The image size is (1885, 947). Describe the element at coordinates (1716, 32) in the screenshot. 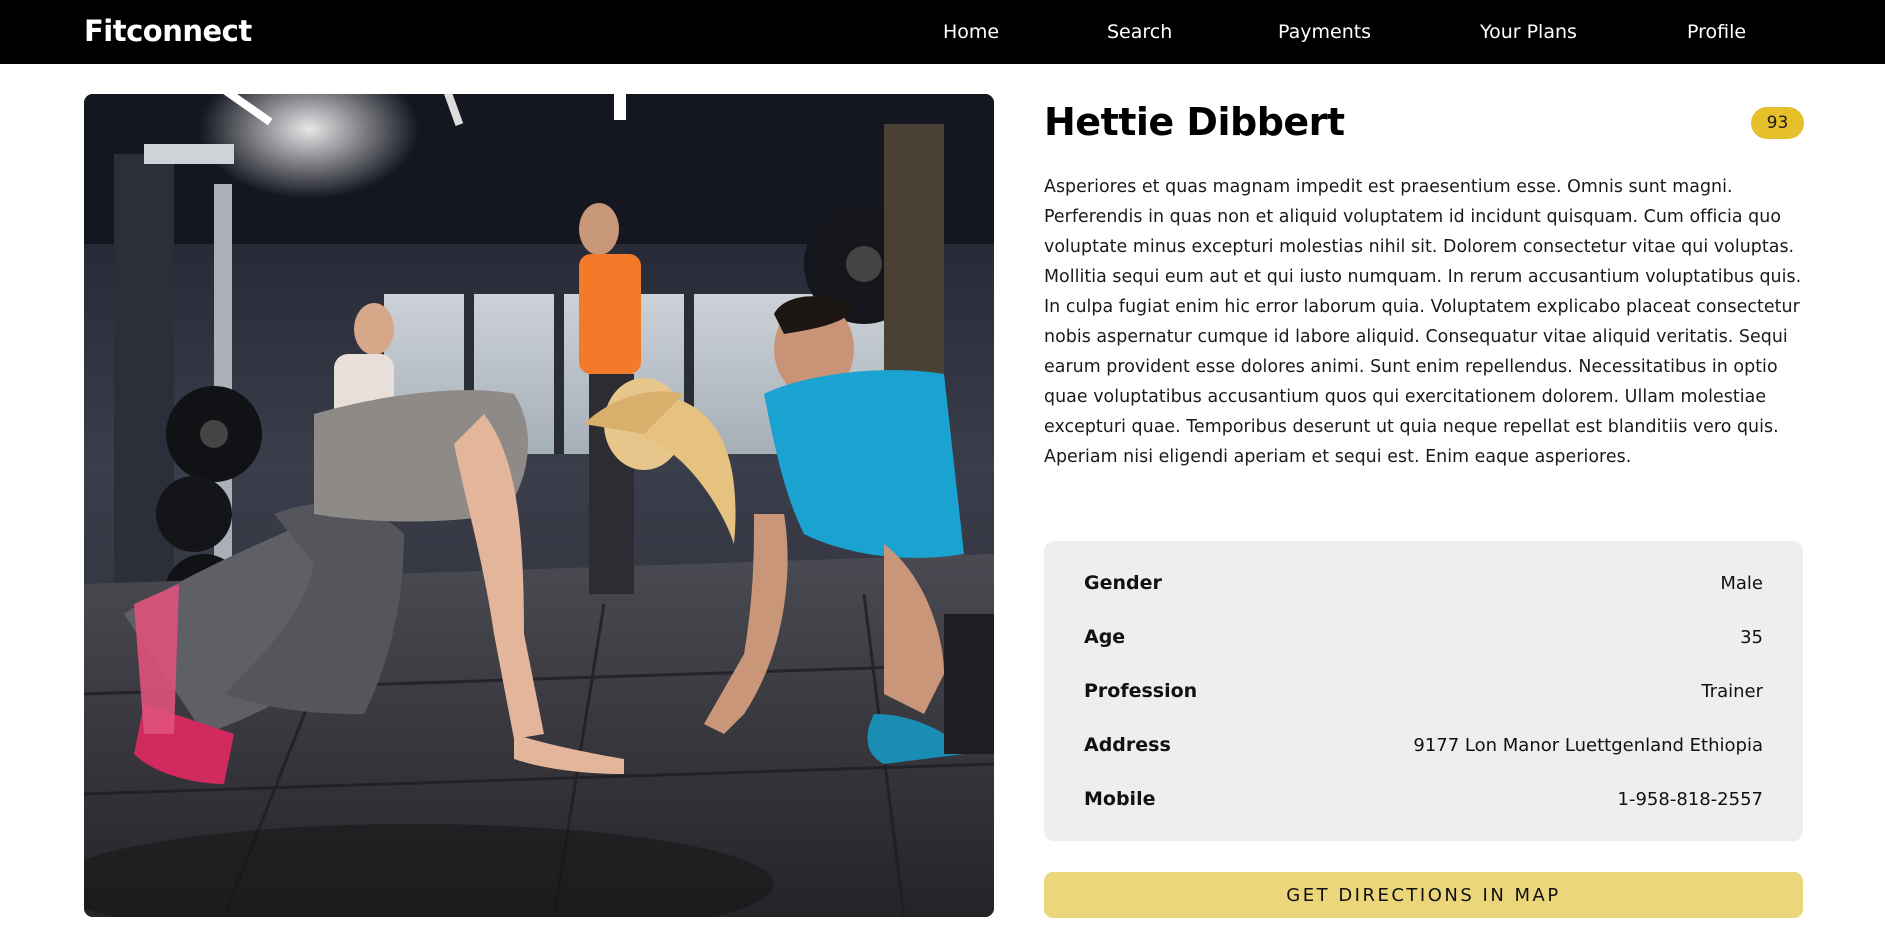

I see `nav-link-profile: Profile` at that location.